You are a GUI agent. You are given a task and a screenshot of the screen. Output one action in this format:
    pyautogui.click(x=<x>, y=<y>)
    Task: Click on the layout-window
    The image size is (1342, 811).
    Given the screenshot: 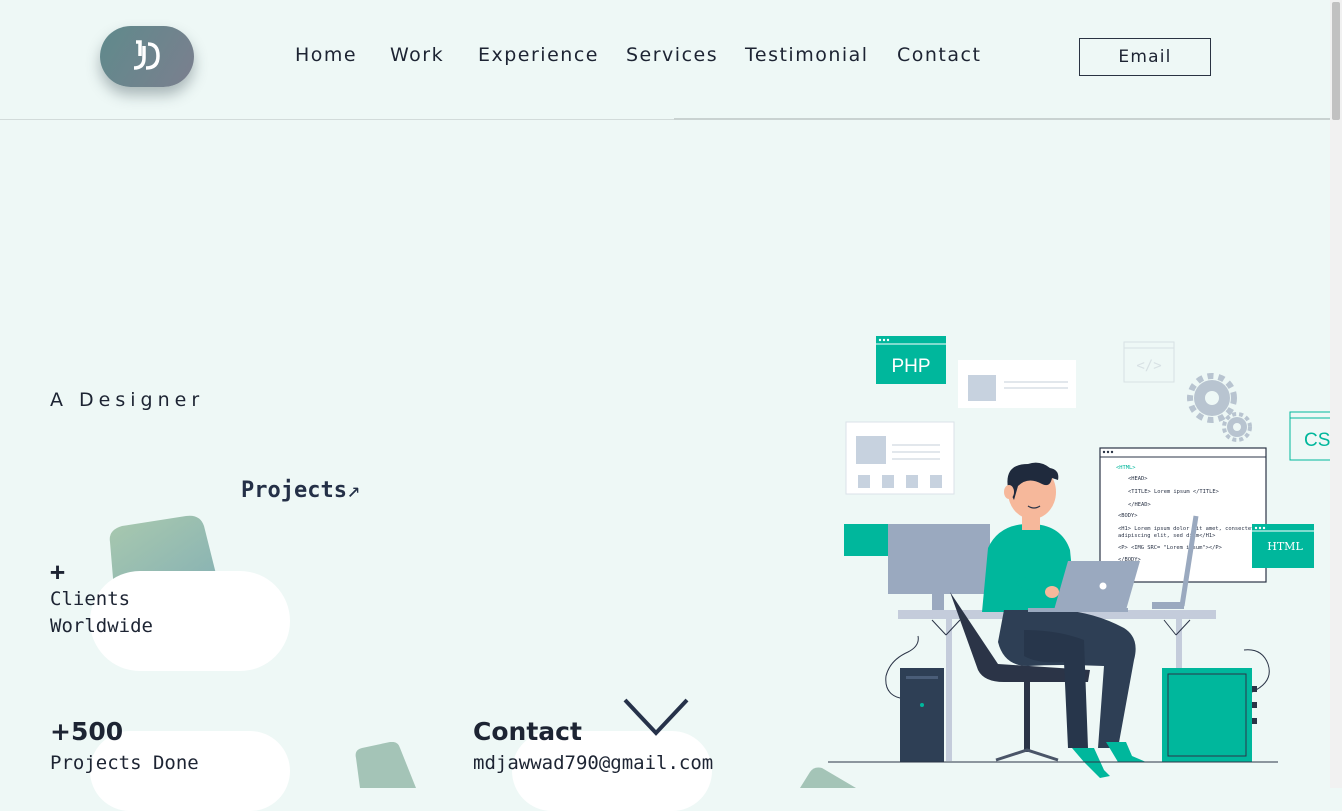 What is the action you would take?
    pyautogui.click(x=900, y=458)
    